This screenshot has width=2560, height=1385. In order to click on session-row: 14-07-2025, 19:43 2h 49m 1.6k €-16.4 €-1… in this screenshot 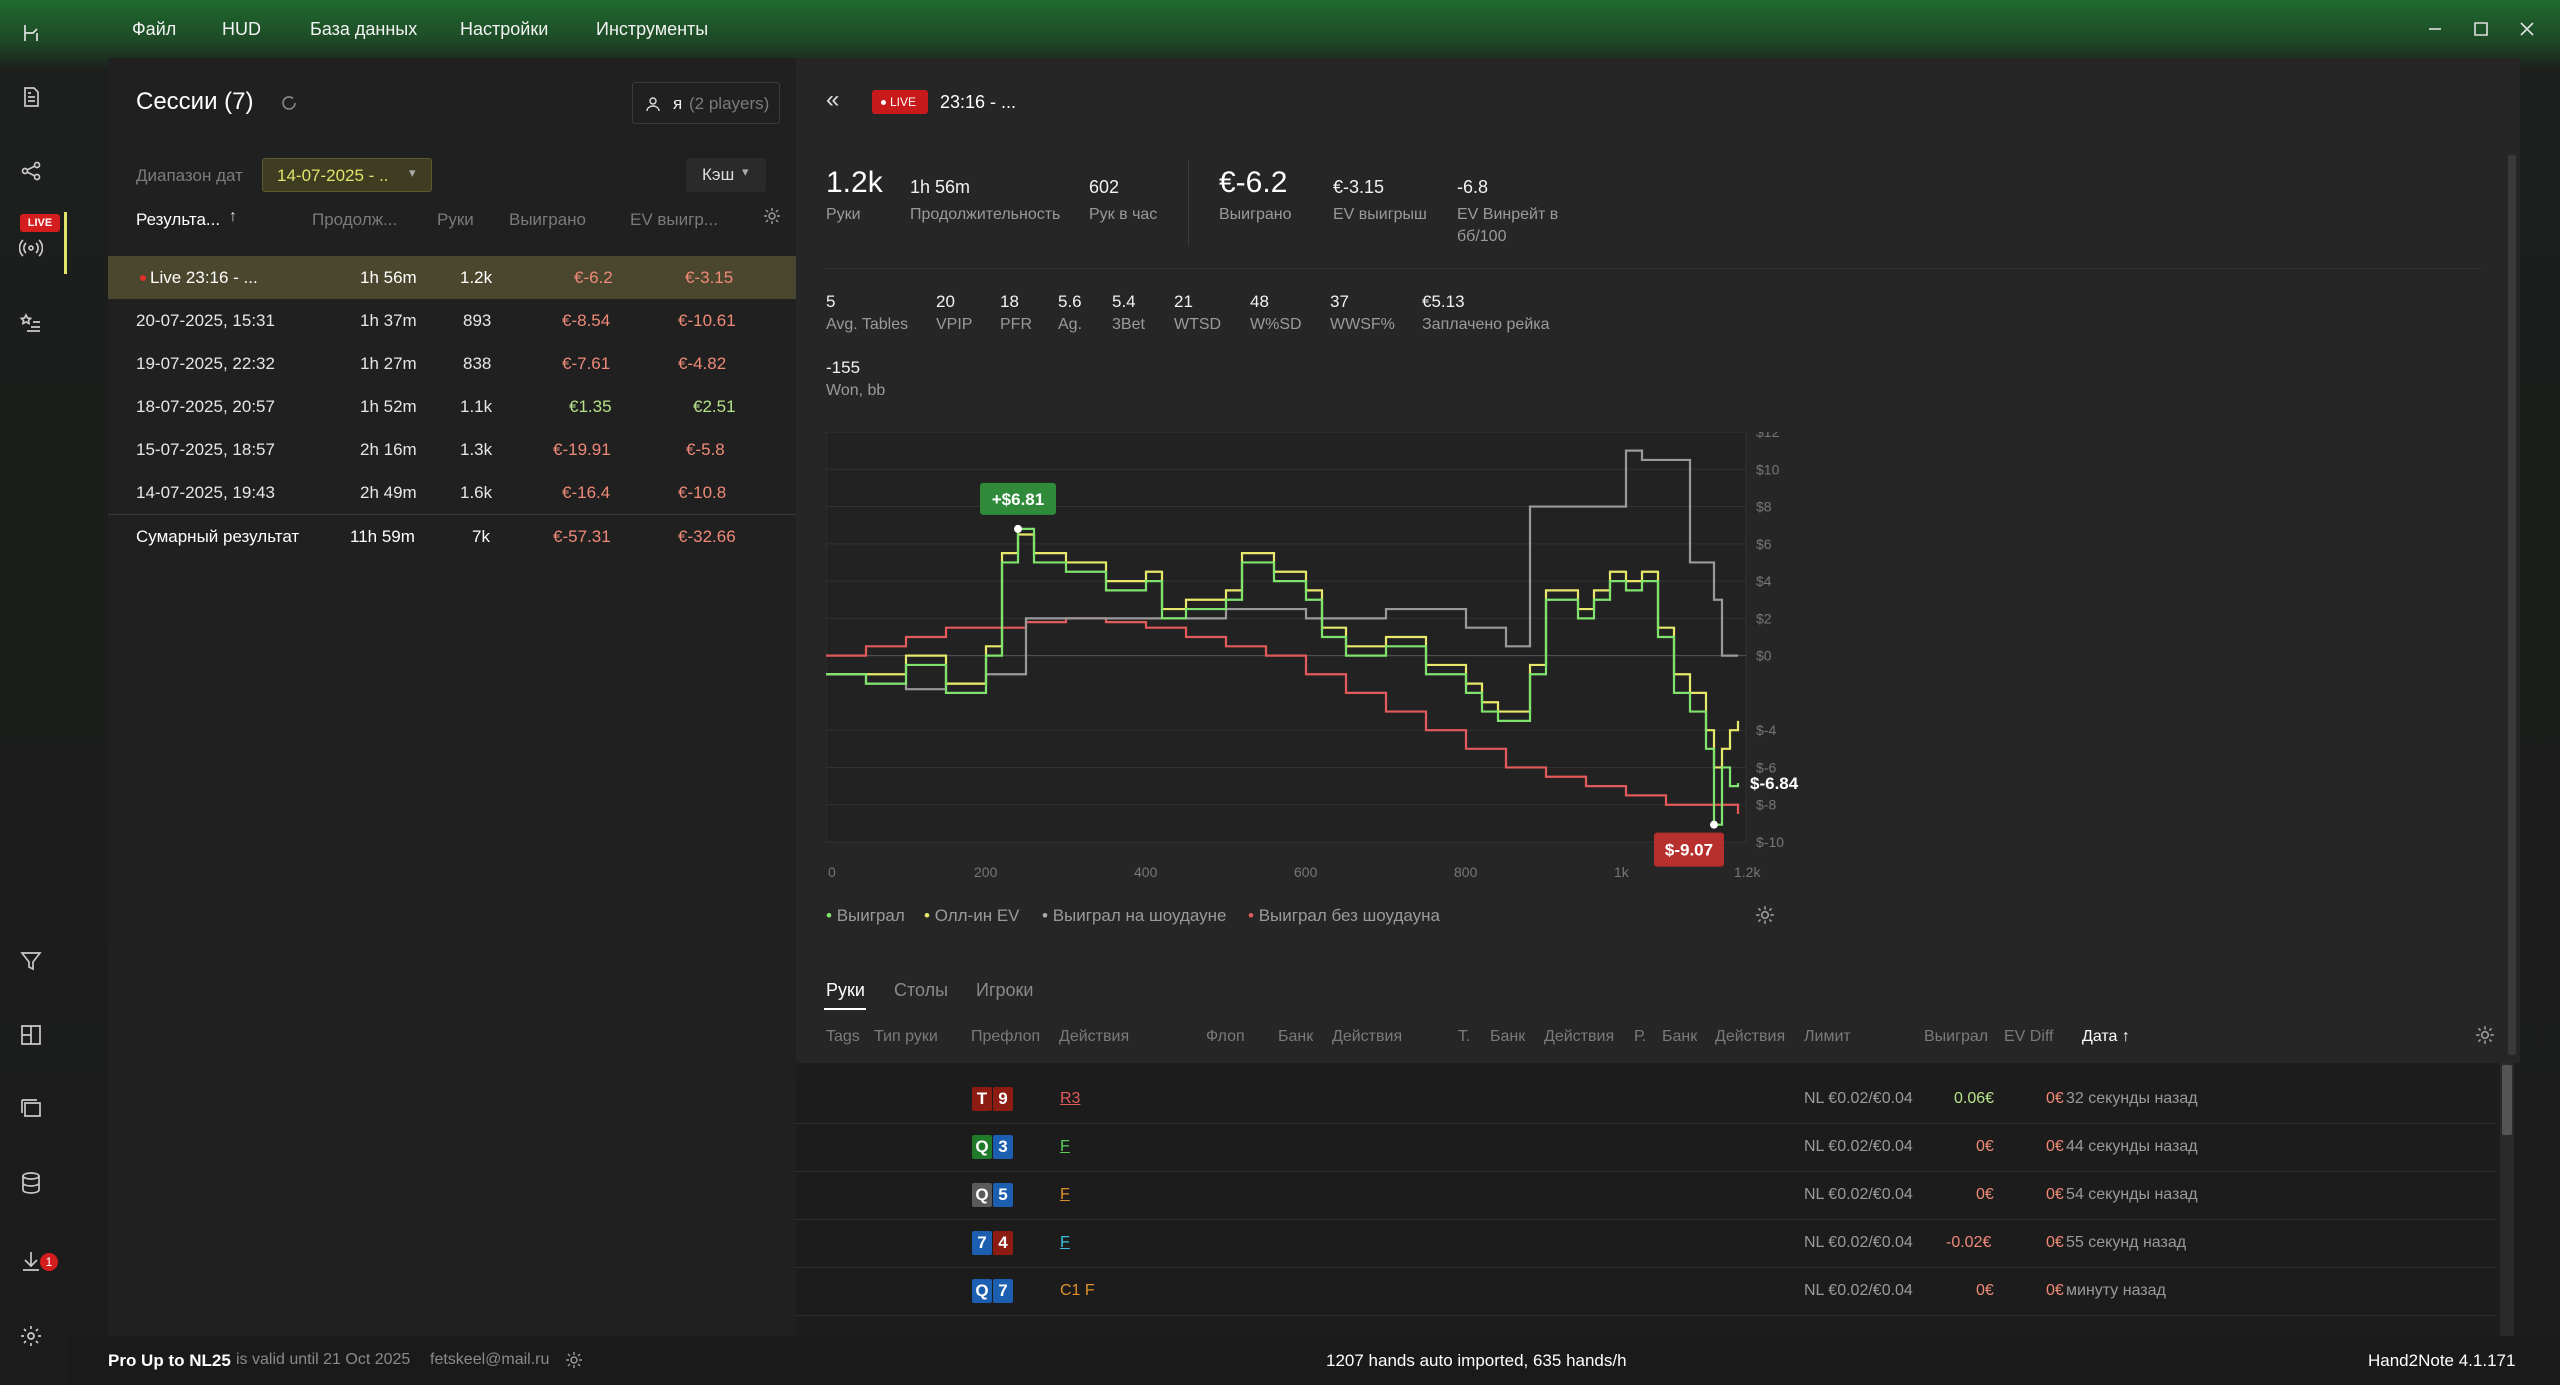, I will do `click(452, 492)`.